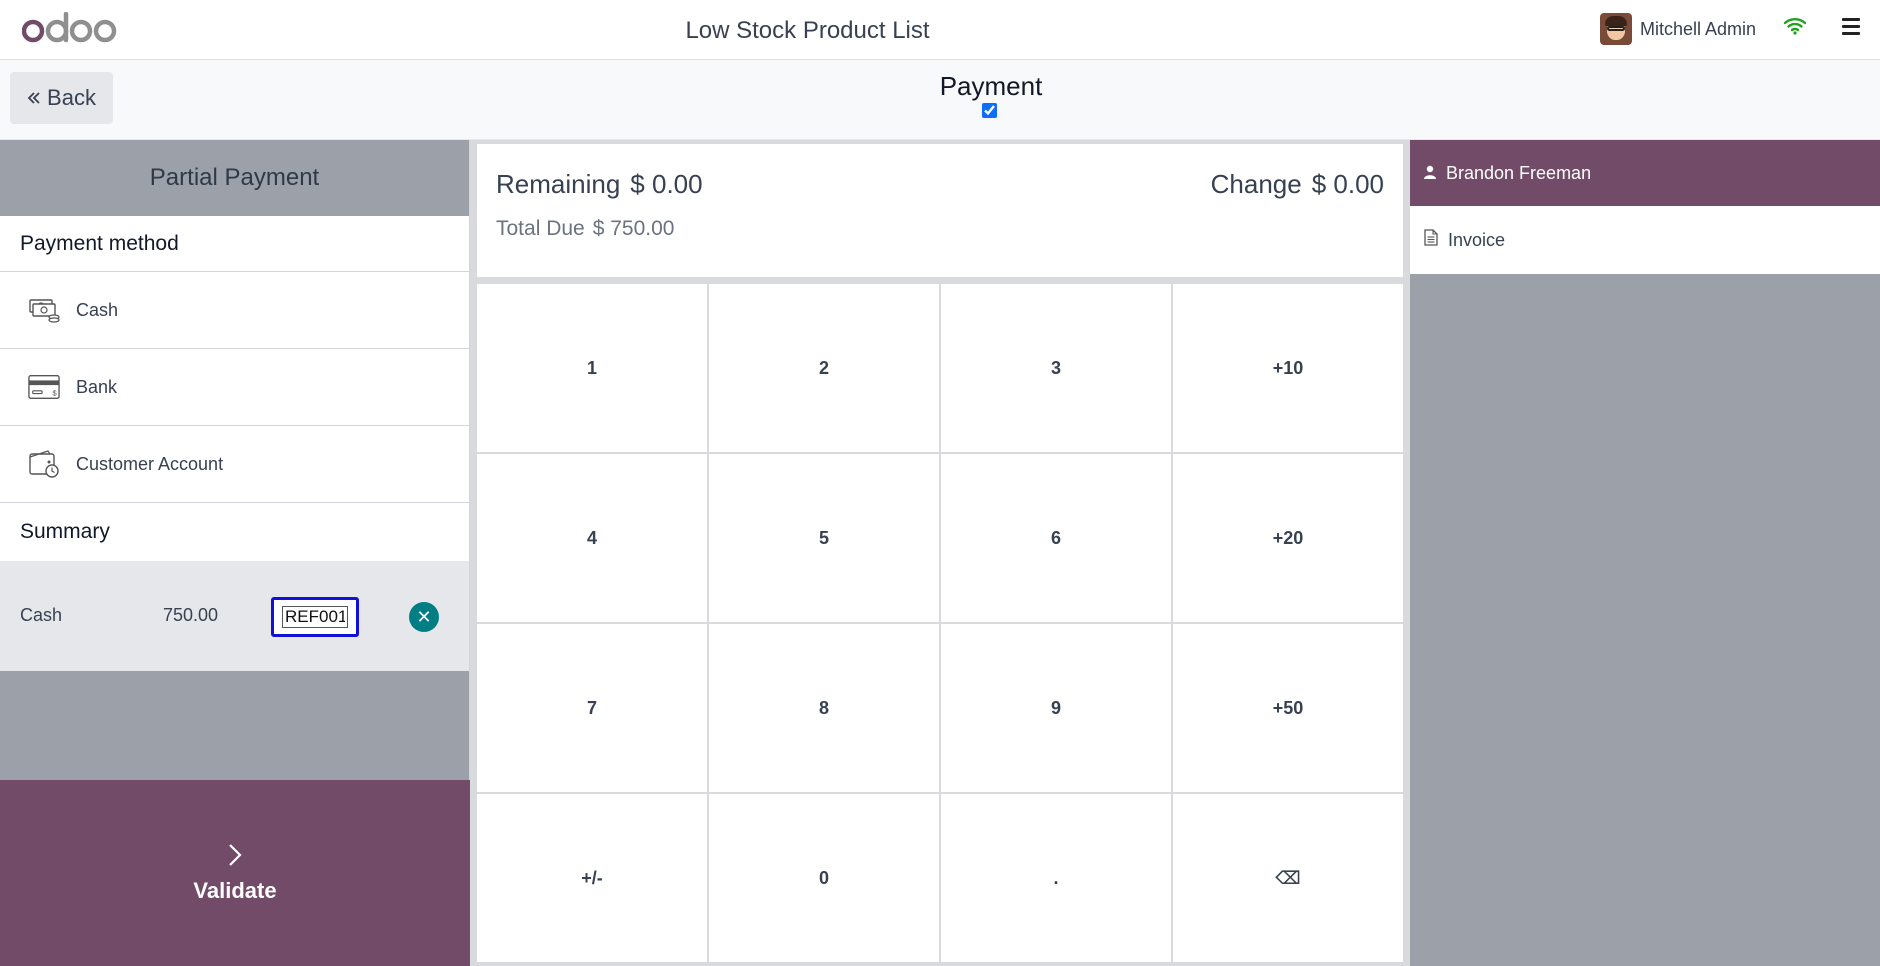  I want to click on payment-method-label: Cash, so click(97, 309).